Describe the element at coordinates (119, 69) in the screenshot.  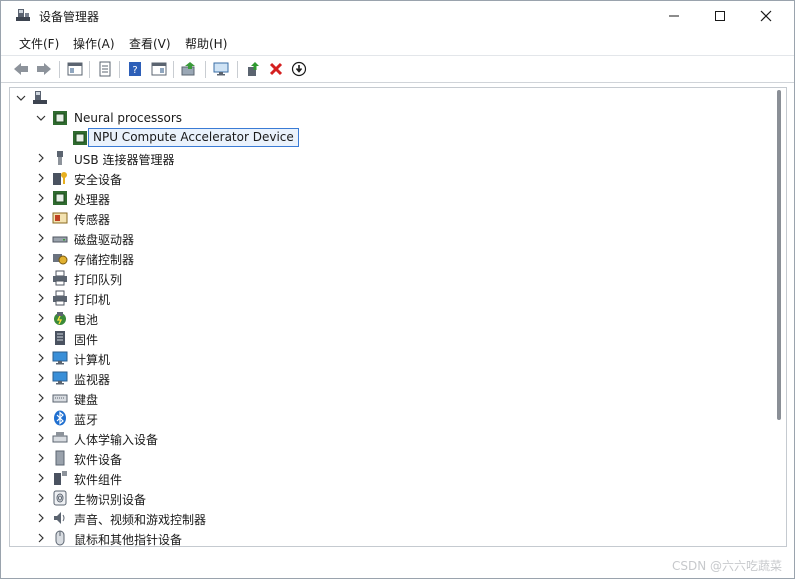
I see `toolbar-separator` at that location.